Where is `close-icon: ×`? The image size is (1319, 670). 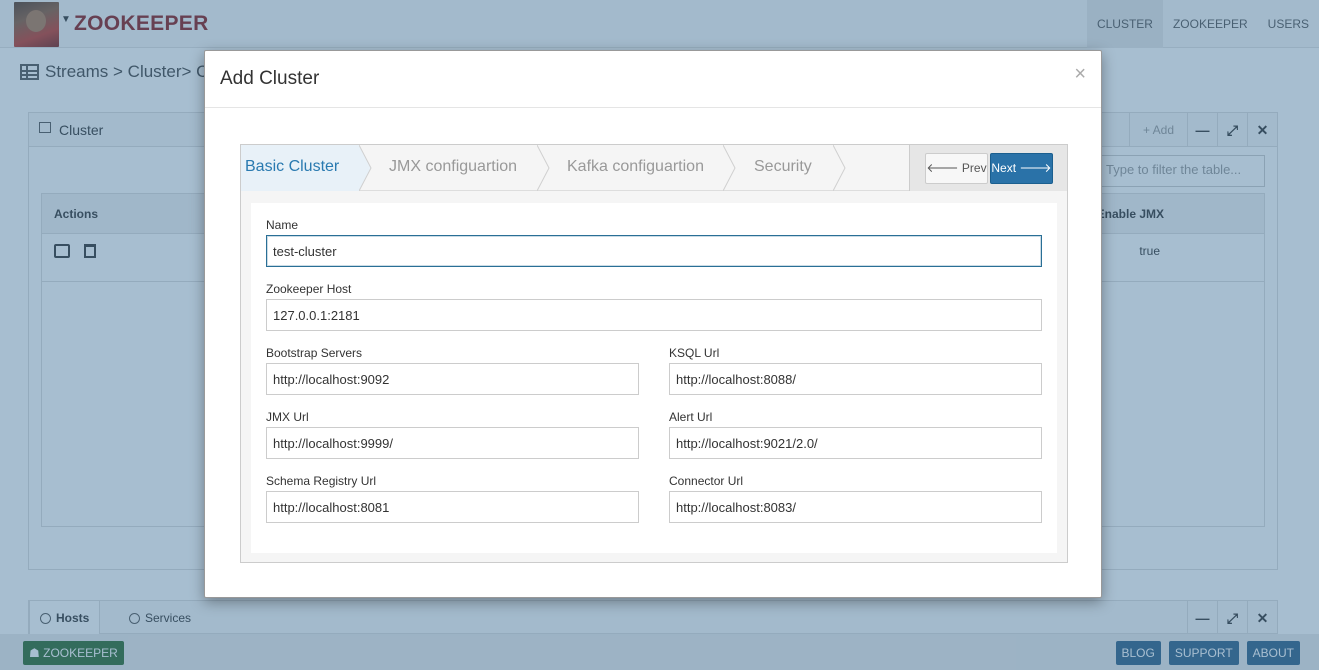 close-icon: × is located at coordinates (1080, 74).